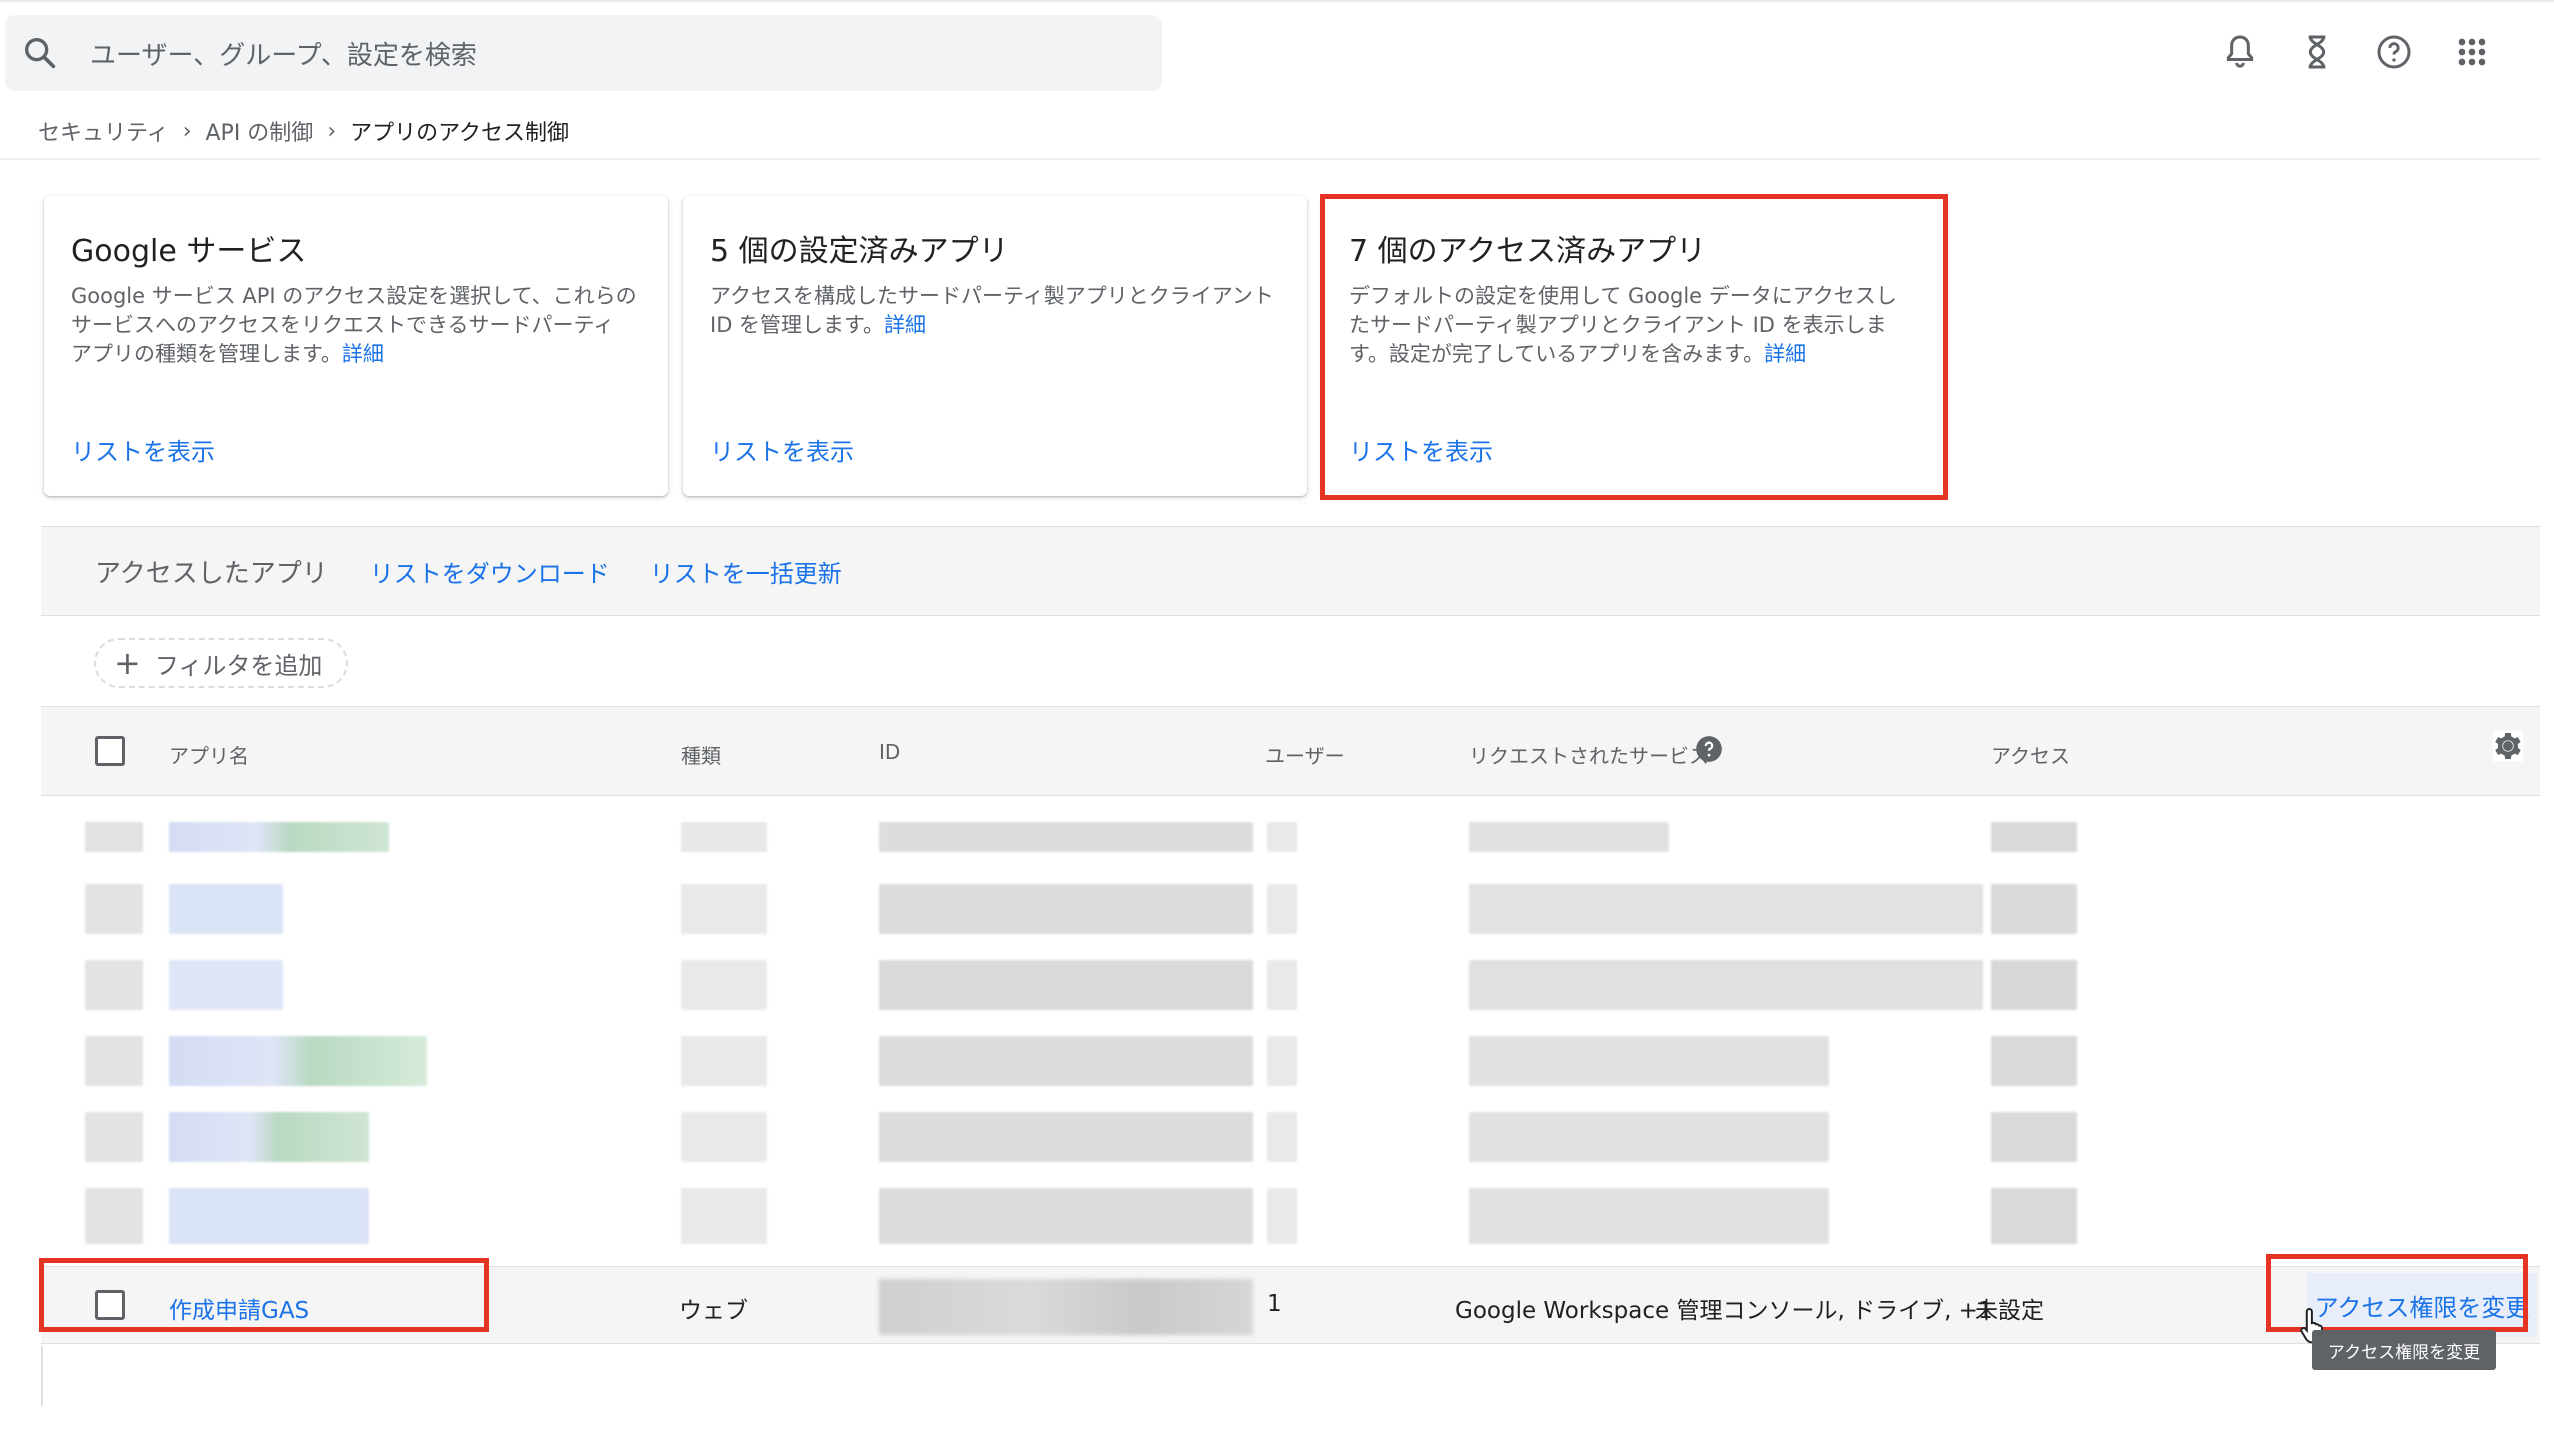 The image size is (2554, 1432). I want to click on apps-grid-icon, so click(2472, 52).